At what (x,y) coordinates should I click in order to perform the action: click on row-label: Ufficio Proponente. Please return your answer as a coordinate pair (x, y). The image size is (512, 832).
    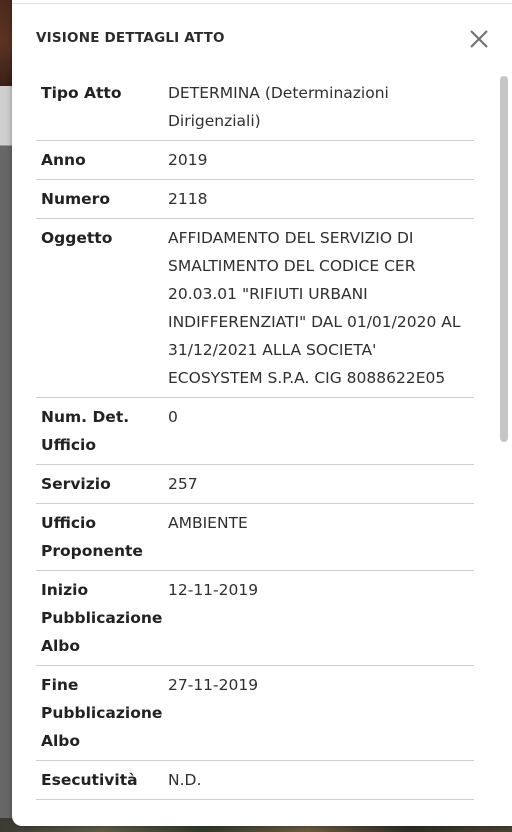
    Looking at the image, I should click on (92, 537).